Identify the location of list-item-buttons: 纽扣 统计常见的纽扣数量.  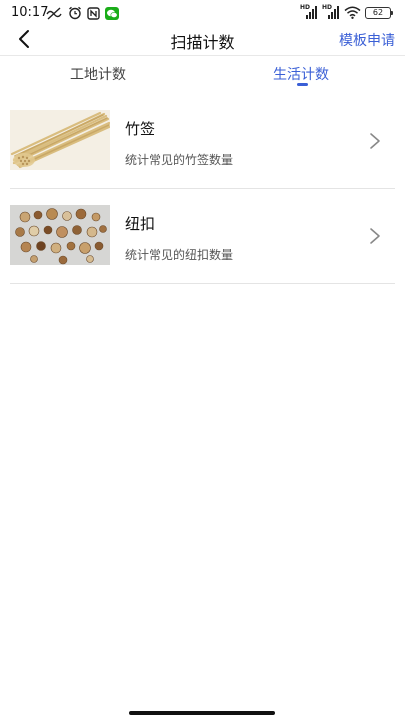
(202, 236).